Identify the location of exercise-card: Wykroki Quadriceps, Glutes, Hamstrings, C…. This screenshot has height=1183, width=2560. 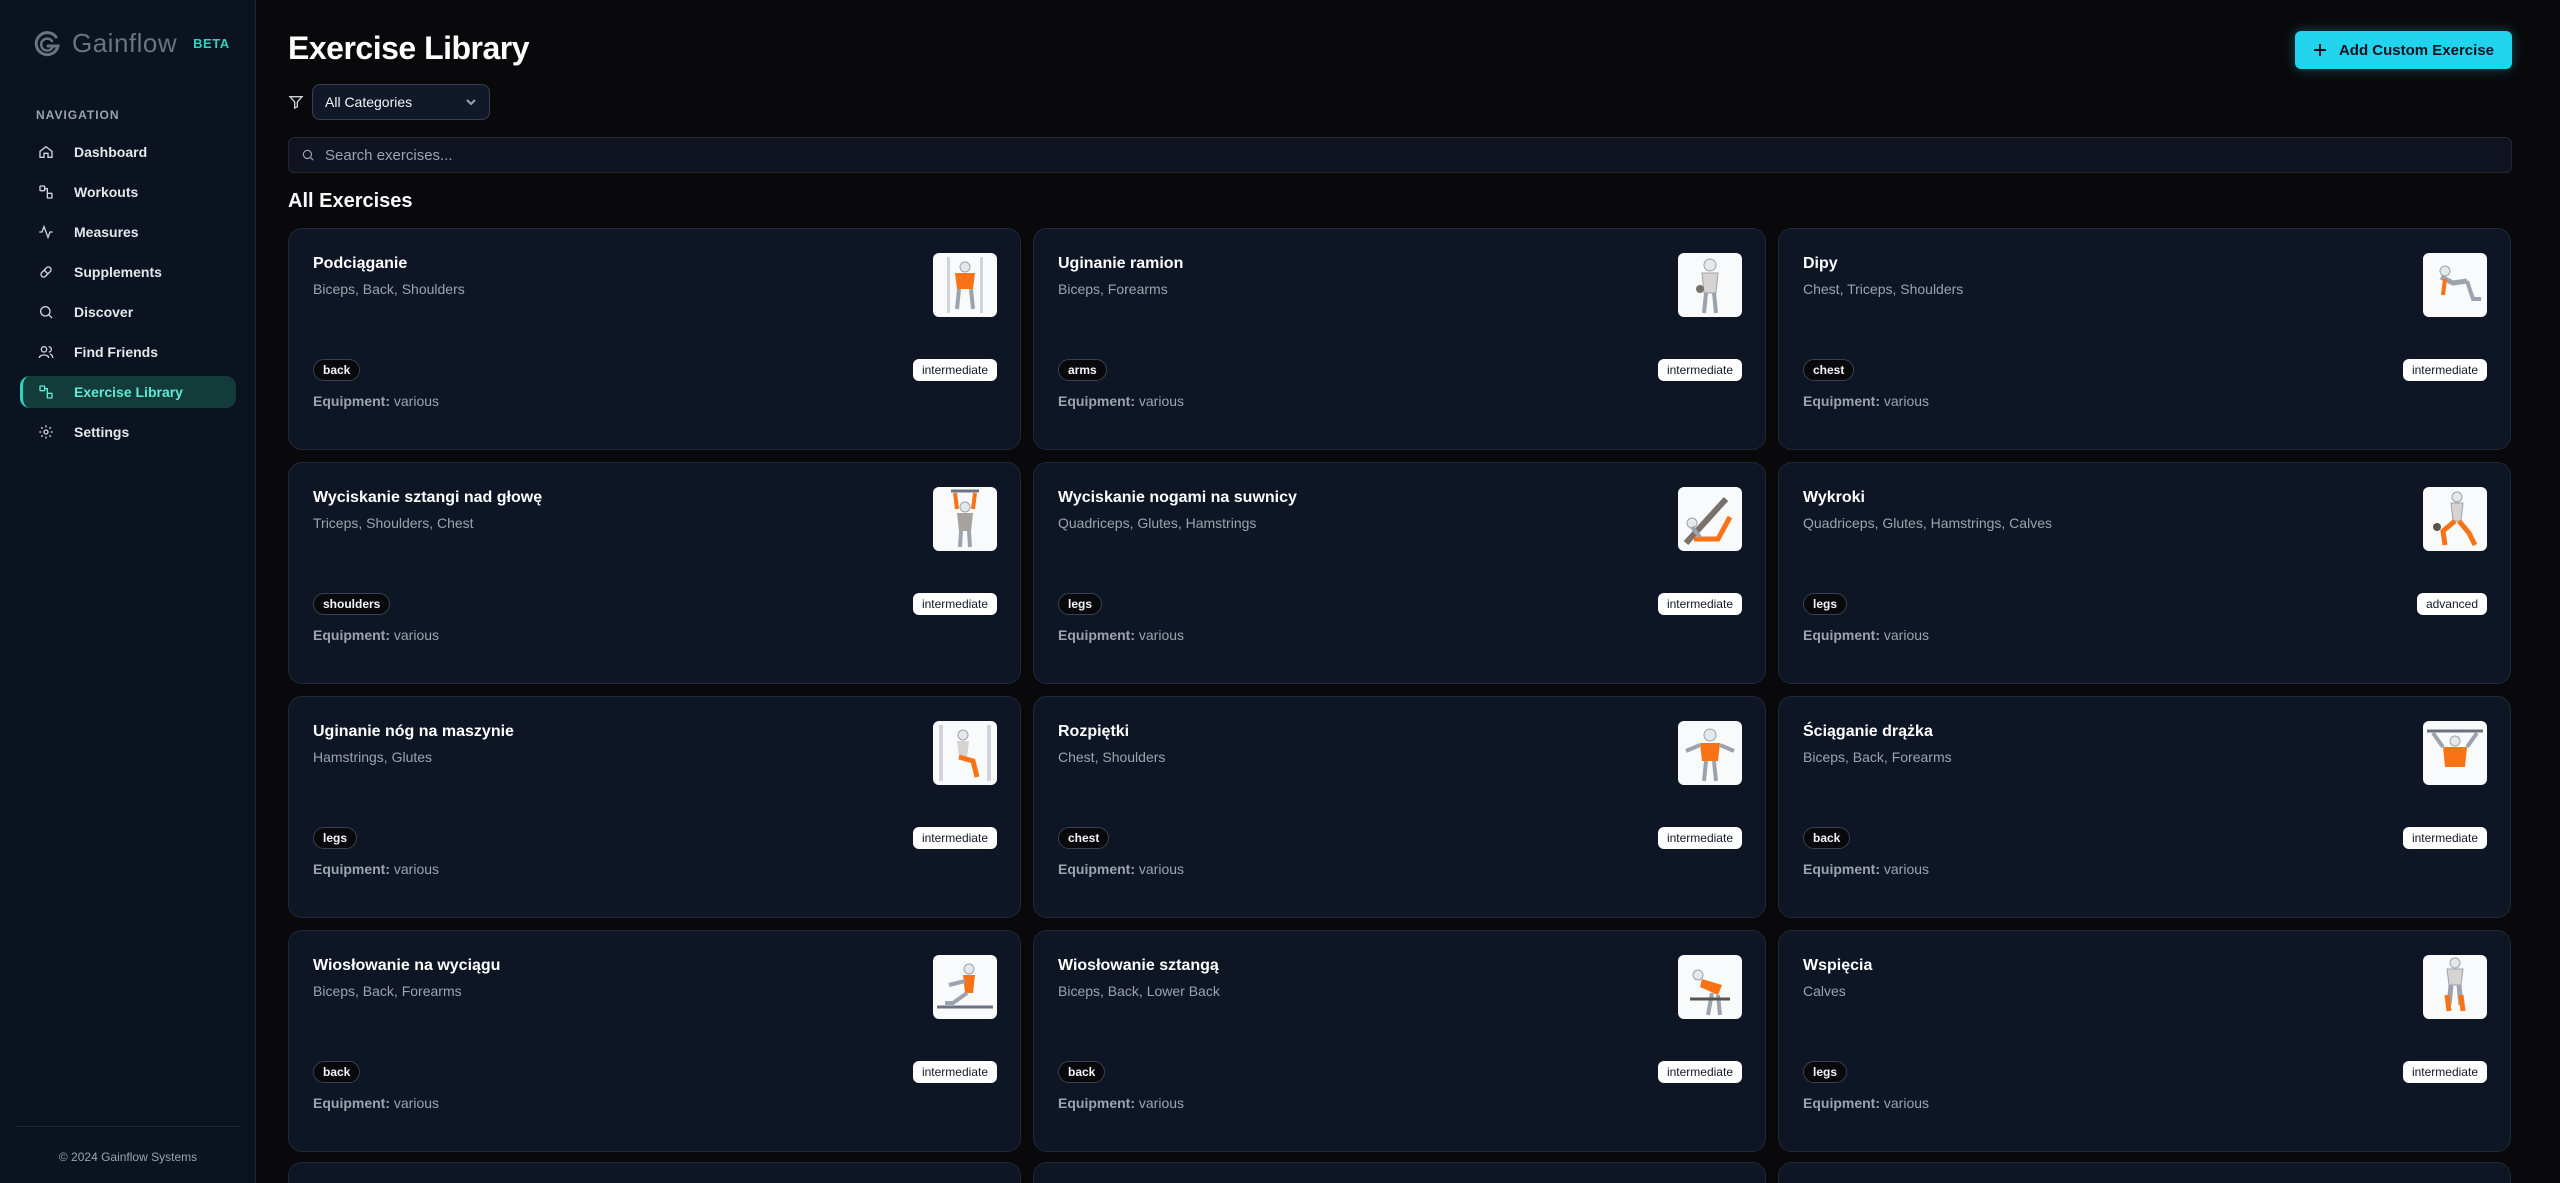
(2144, 573).